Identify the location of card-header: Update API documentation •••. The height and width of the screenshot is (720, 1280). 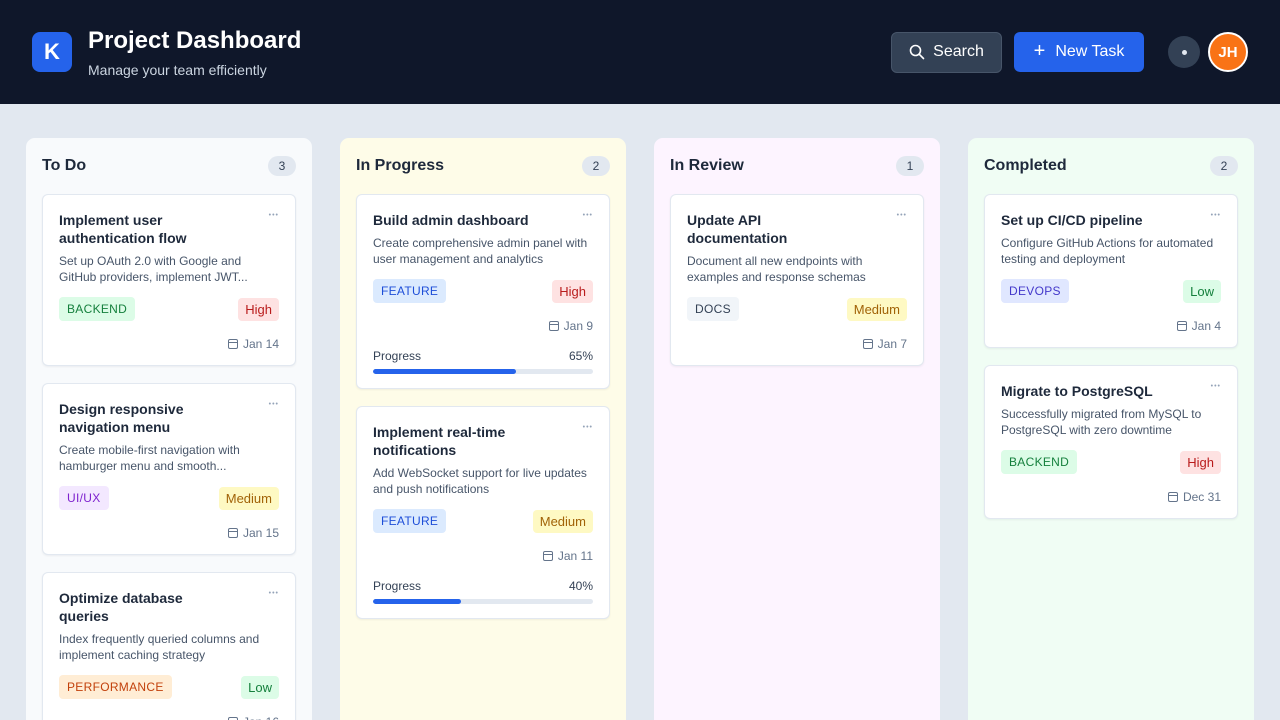
(797, 229).